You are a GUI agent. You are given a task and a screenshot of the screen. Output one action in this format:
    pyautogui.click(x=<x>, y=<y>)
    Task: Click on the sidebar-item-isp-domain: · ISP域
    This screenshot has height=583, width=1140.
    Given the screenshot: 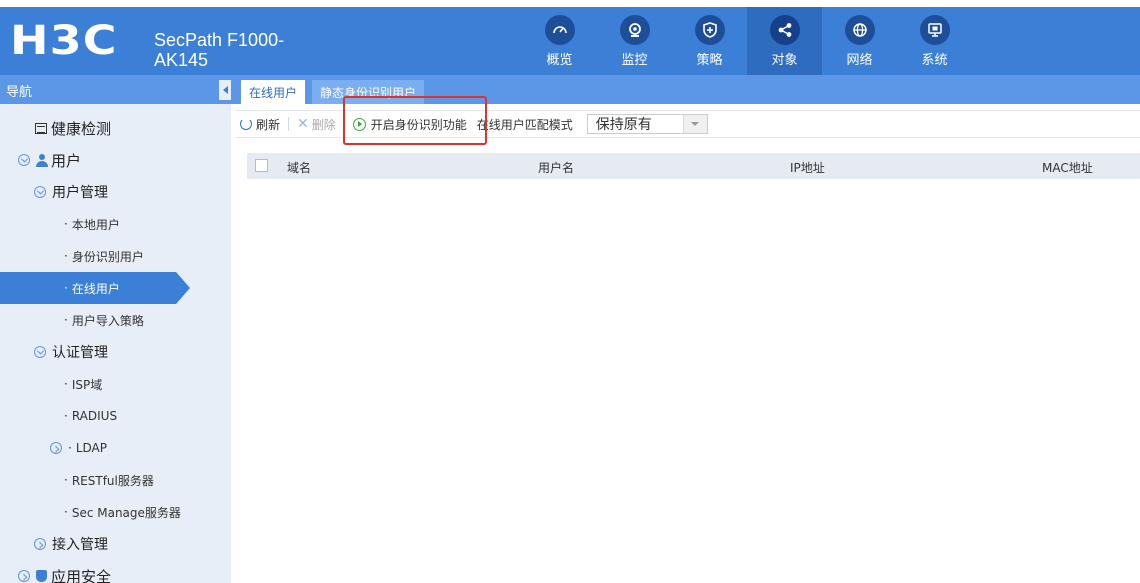 What is the action you would take?
    pyautogui.click(x=115, y=384)
    